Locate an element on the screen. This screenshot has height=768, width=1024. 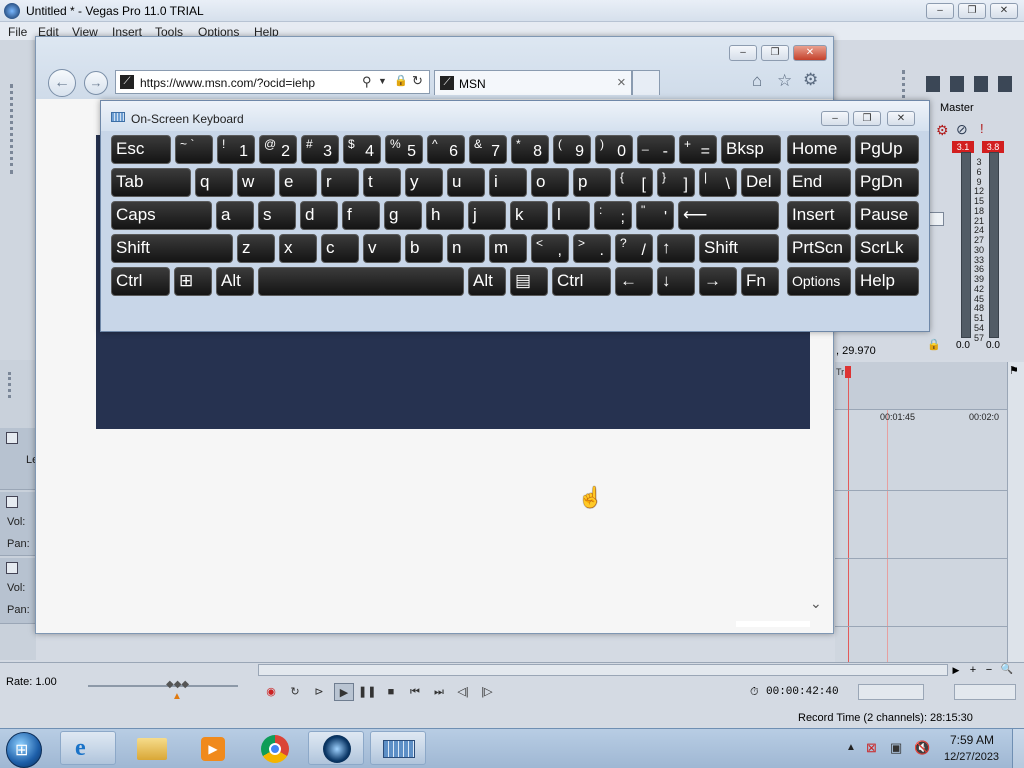
taskbar-explorer-icon is located at coordinates (150, 748).